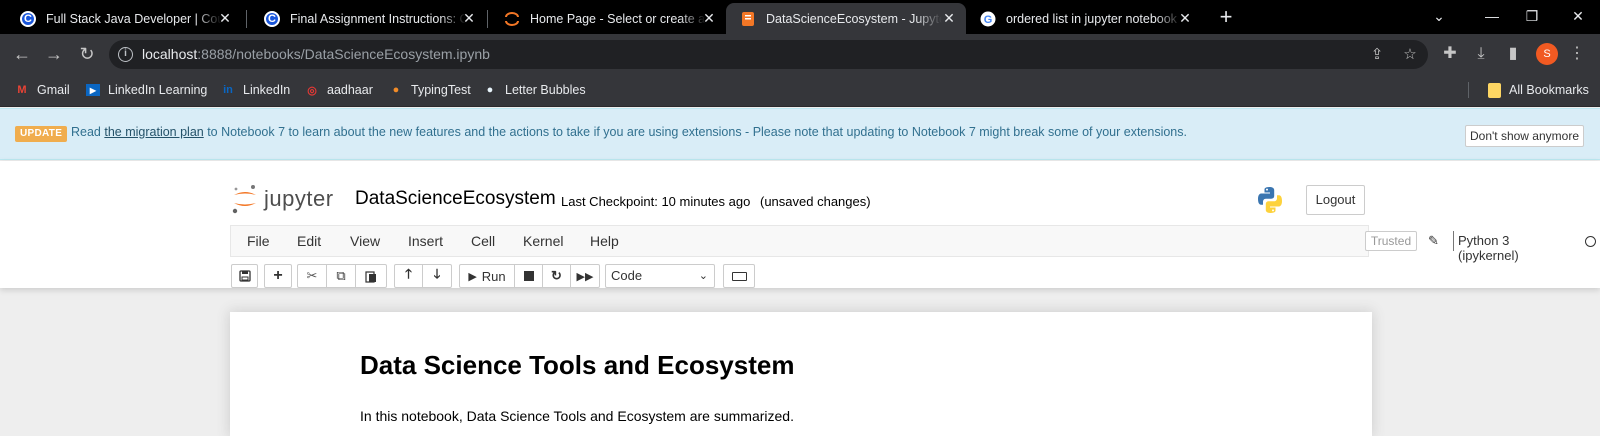 This screenshot has height=436, width=1600. Describe the element at coordinates (425, 241) in the screenshot. I see `menu-insert: Insert` at that location.